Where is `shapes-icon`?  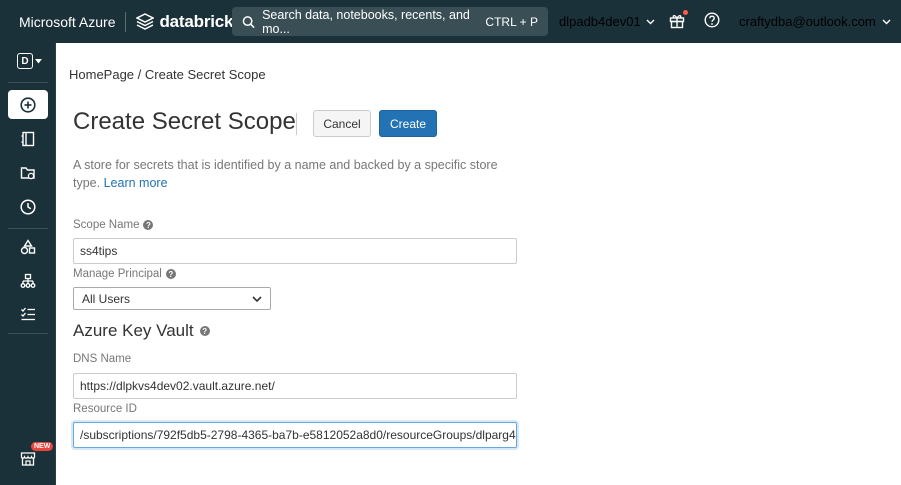
shapes-icon is located at coordinates (28, 246).